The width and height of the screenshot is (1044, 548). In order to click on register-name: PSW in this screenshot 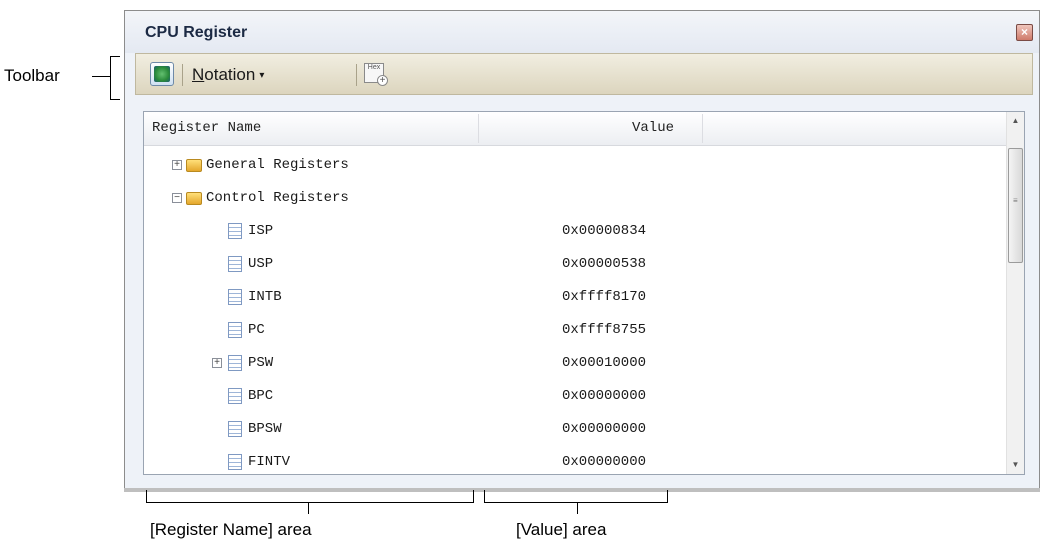, I will do `click(261, 363)`.